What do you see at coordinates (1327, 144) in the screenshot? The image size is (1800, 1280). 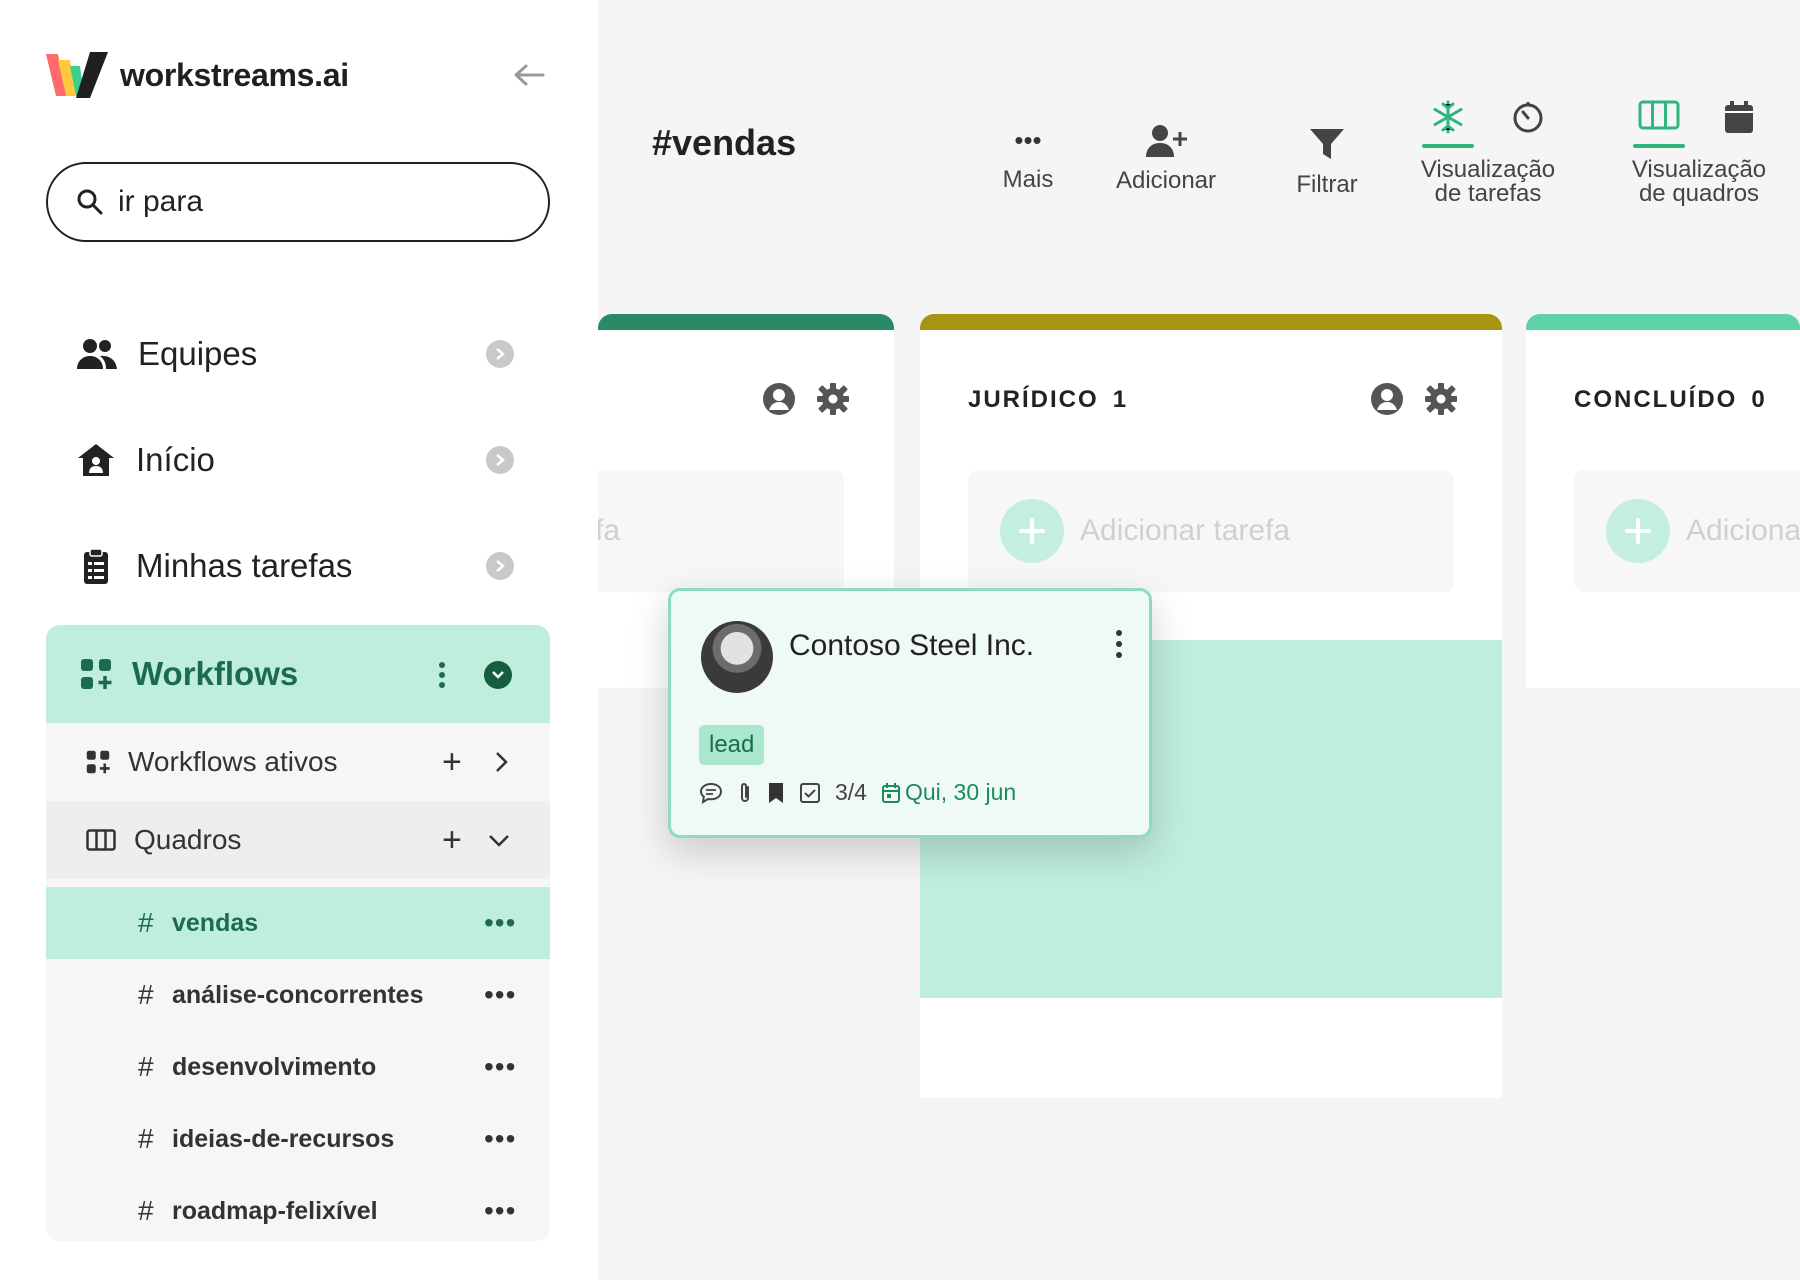 I see `filter-icon` at bounding box center [1327, 144].